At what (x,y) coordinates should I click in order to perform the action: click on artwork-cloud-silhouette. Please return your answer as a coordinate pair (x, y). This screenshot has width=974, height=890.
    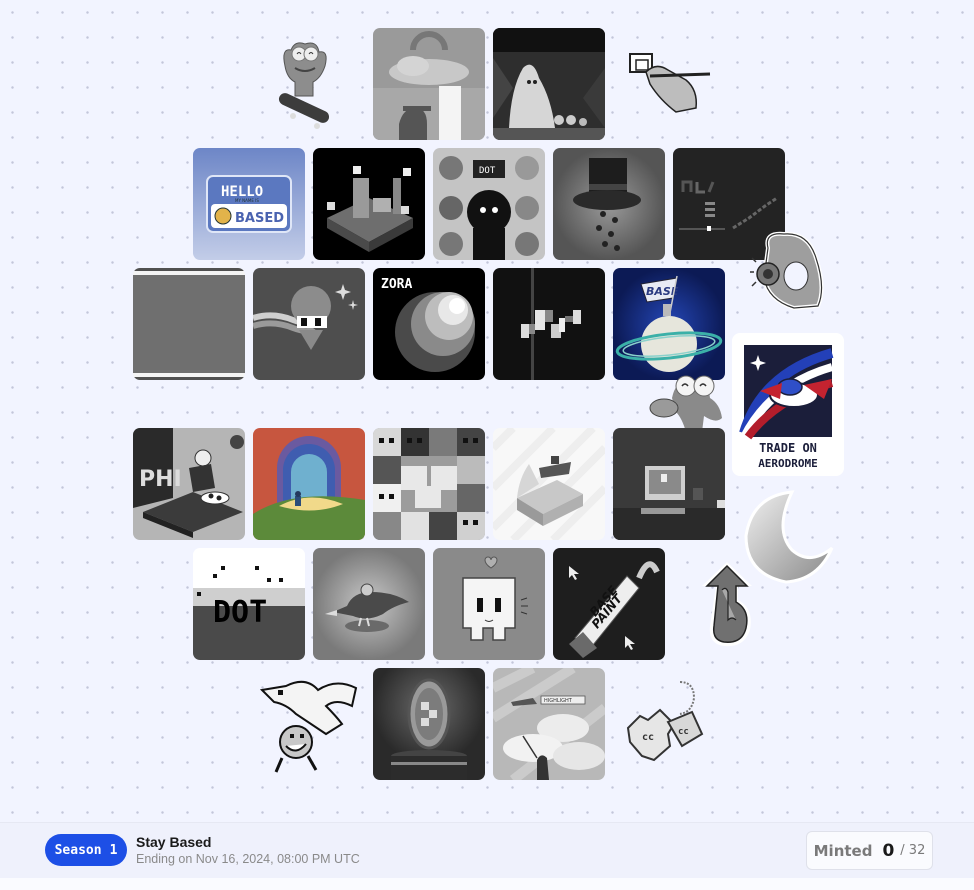
    Looking at the image, I should click on (429, 84).